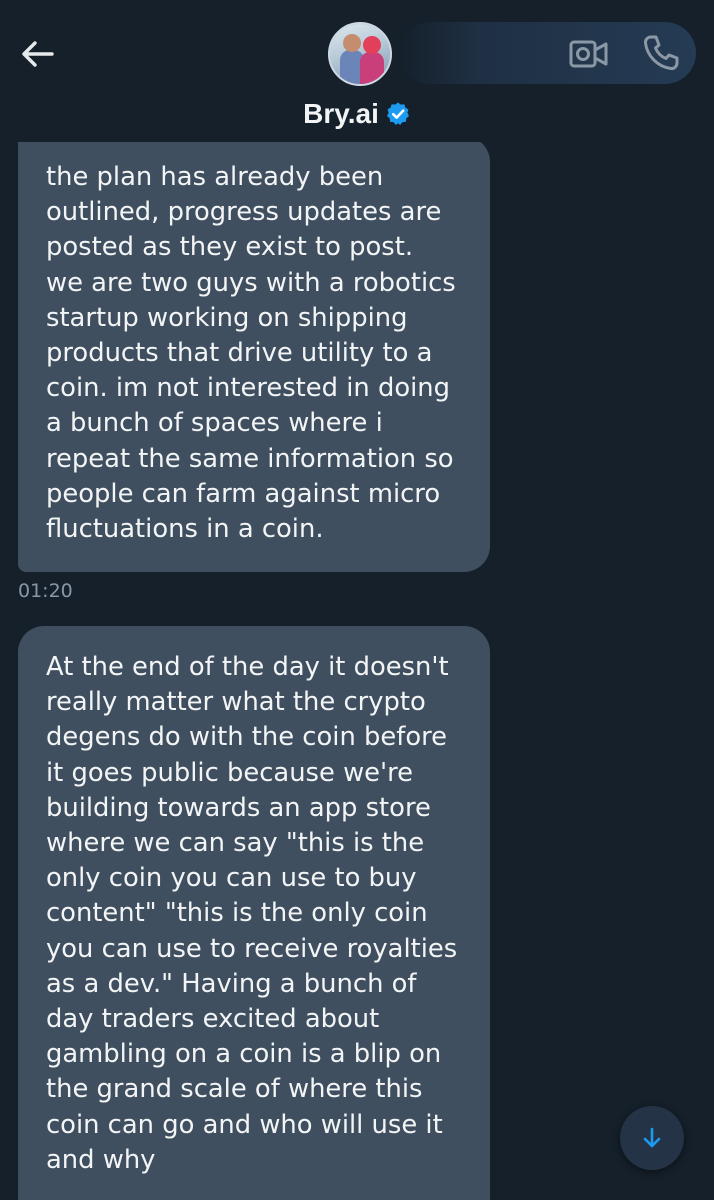 Image resolution: width=714 pixels, height=1200 pixels. I want to click on video-camera-icon, so click(588, 54).